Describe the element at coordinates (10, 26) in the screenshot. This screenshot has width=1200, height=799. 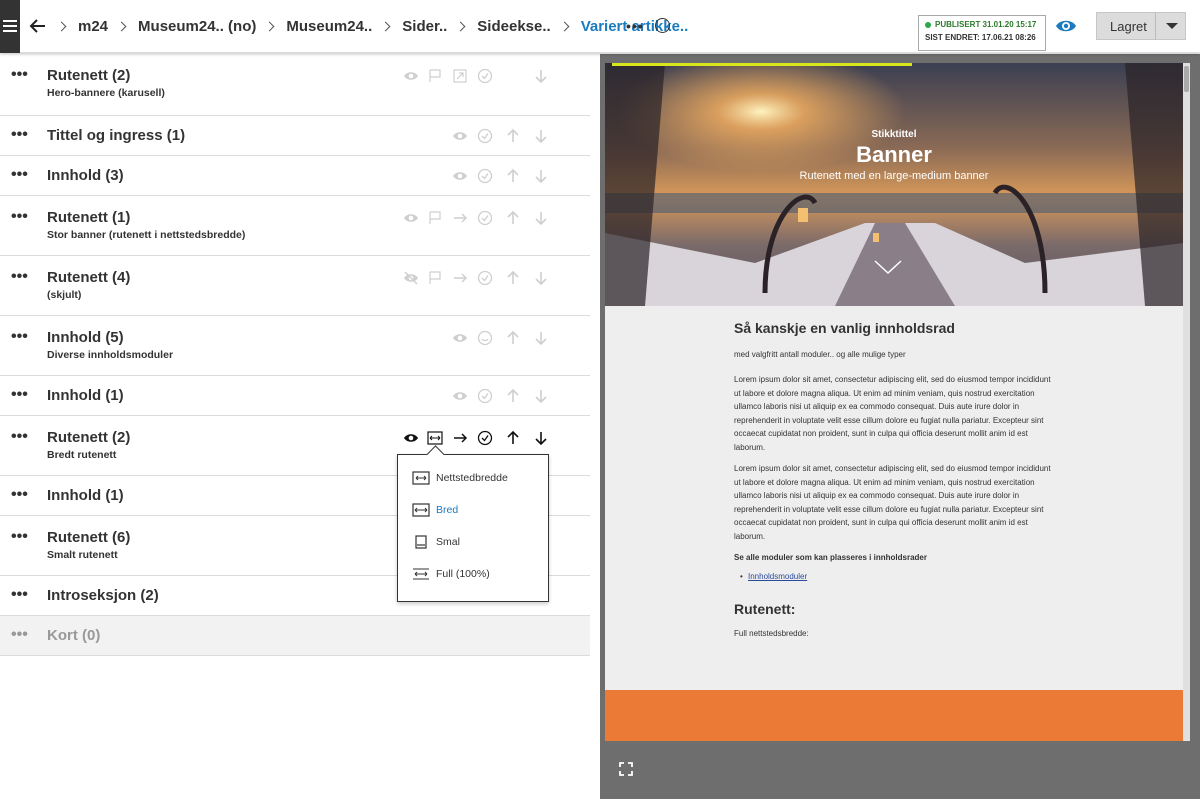
I see `menu-icon` at that location.